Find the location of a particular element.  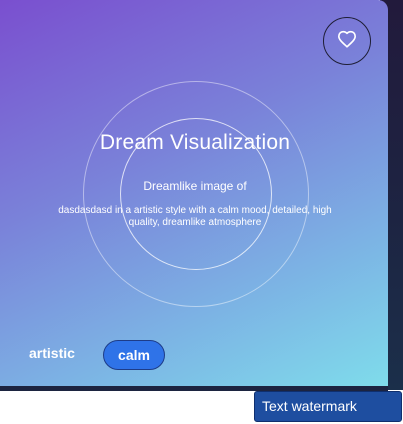

heart-icon is located at coordinates (347, 41).